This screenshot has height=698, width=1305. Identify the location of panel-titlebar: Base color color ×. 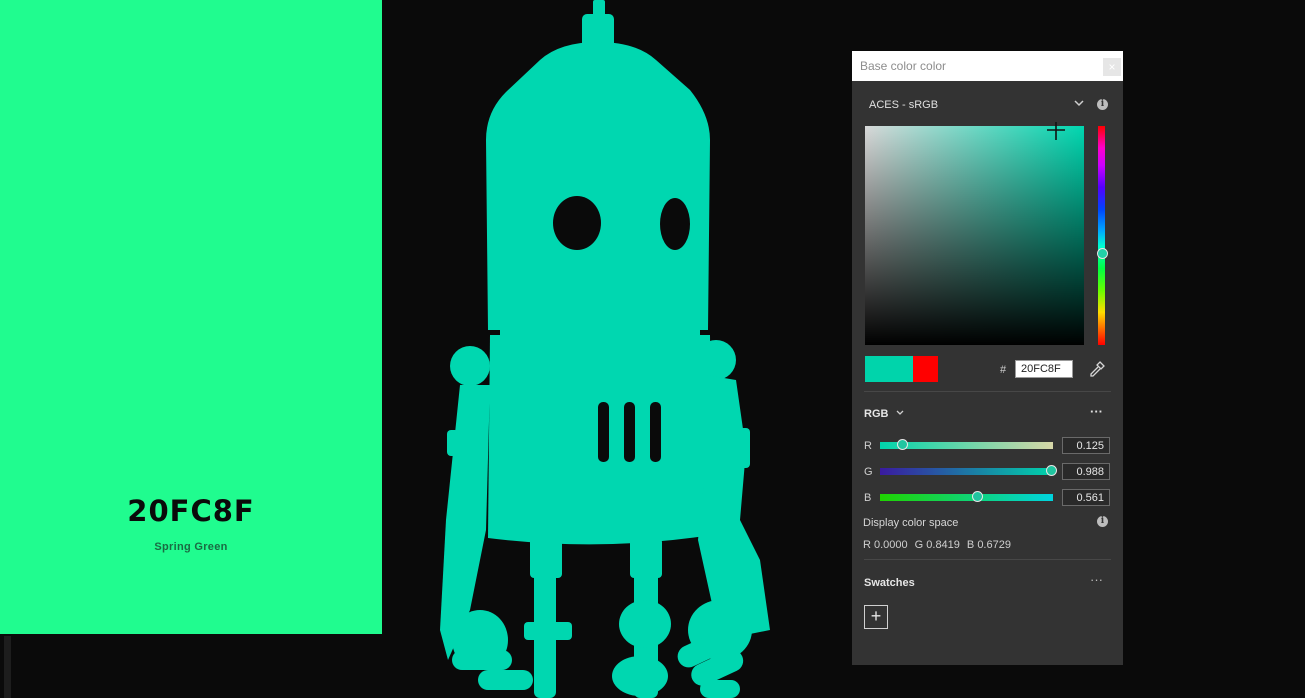
(987, 66).